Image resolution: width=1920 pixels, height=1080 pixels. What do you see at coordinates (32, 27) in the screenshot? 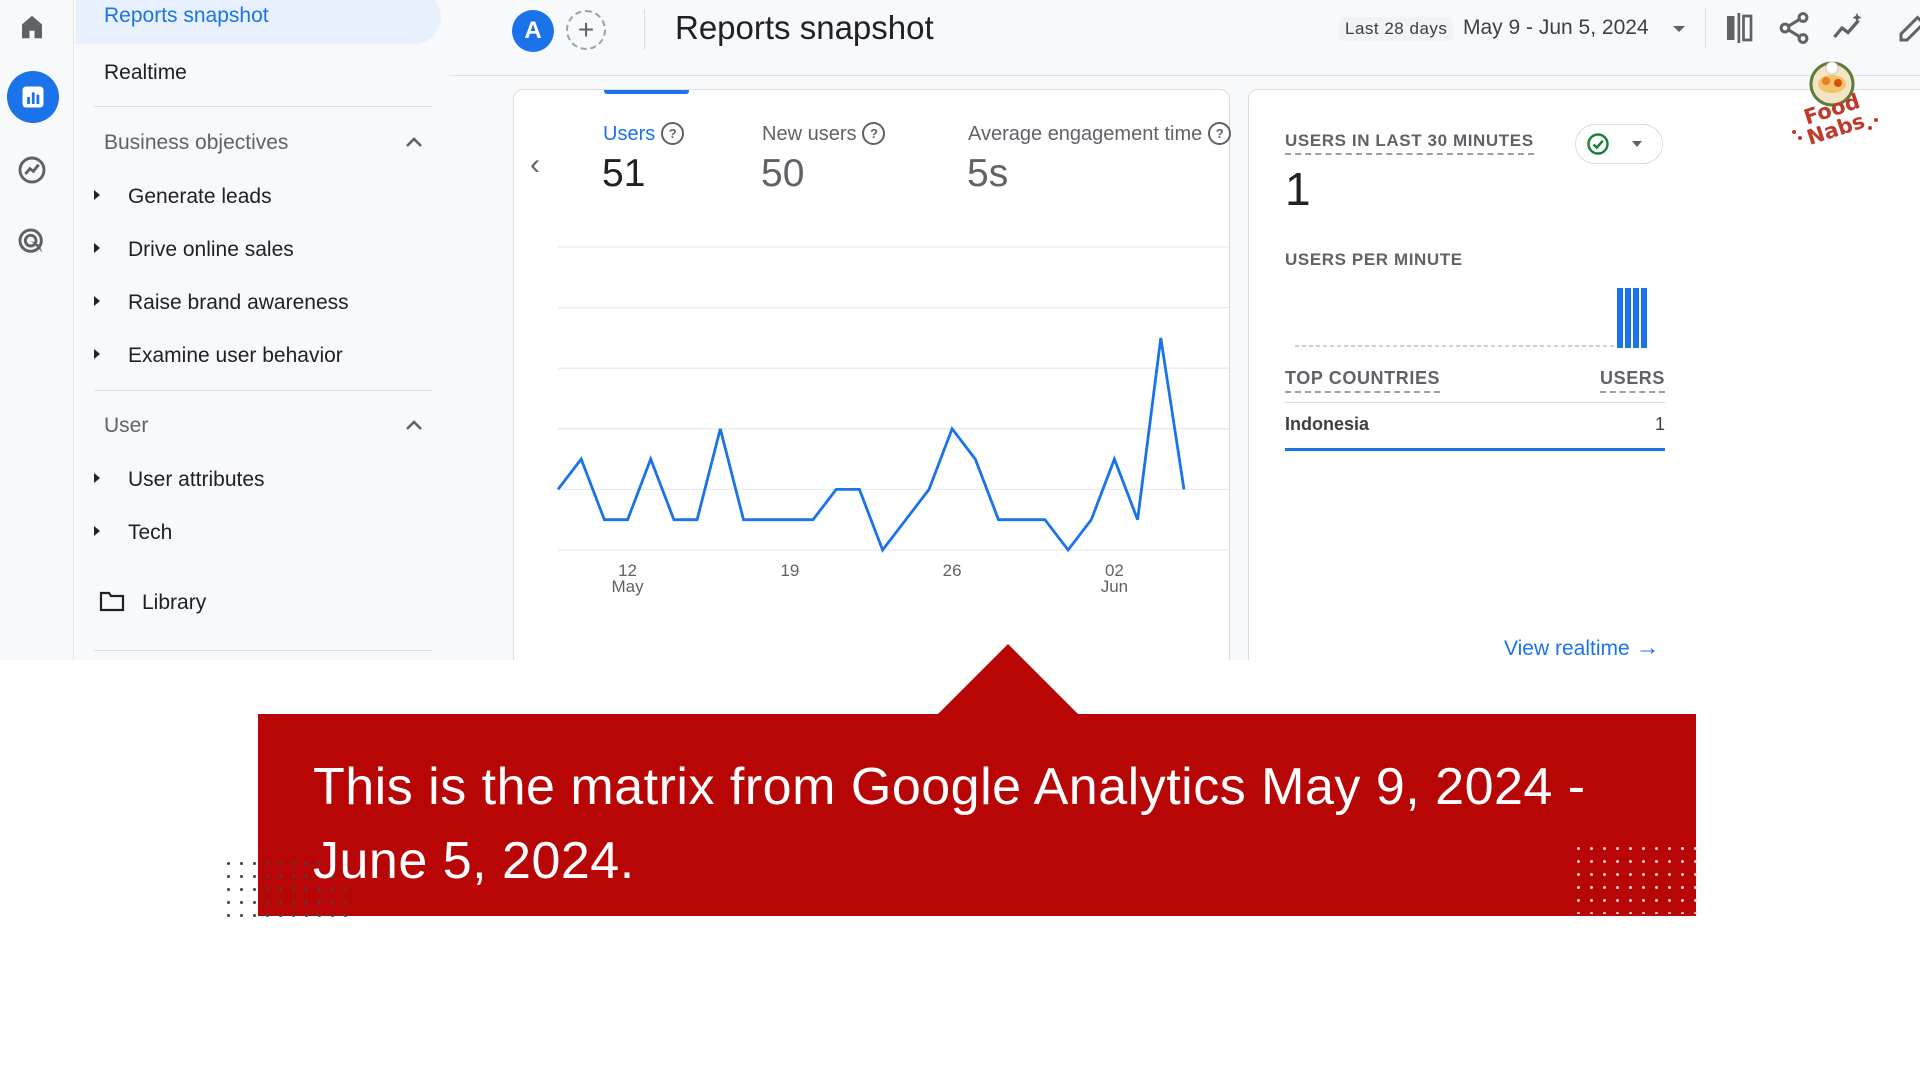
I see `home-icon` at bounding box center [32, 27].